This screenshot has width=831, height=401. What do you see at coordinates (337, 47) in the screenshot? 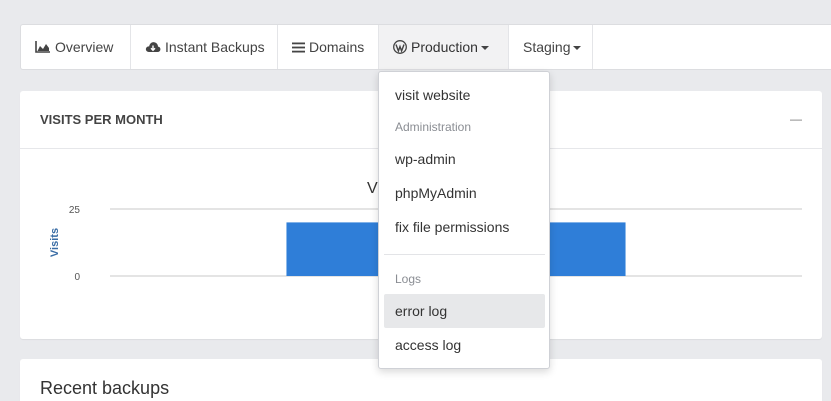
I see `nav-domains-label: Domains` at bounding box center [337, 47].